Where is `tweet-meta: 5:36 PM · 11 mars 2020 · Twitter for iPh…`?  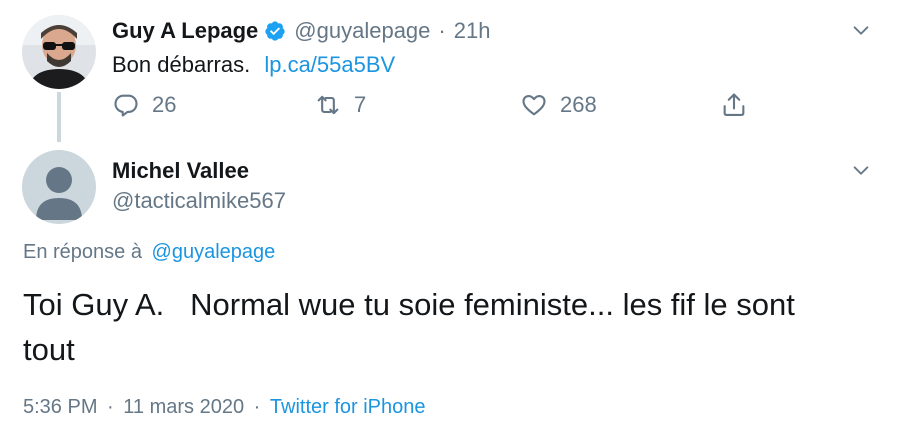 tweet-meta: 5:36 PM · 11 mars 2020 · Twitter for iPh… is located at coordinates (224, 407).